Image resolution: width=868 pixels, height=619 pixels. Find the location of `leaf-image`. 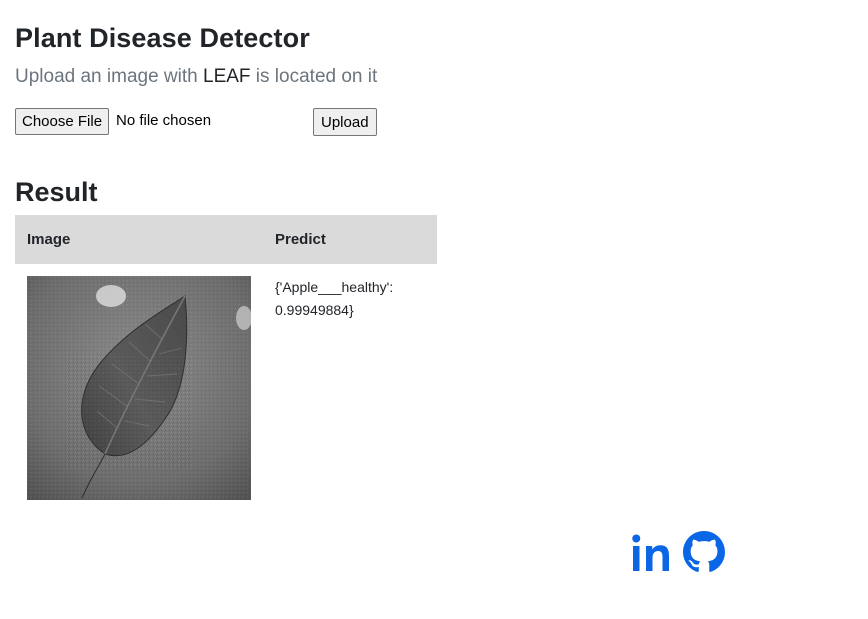

leaf-image is located at coordinates (139, 388).